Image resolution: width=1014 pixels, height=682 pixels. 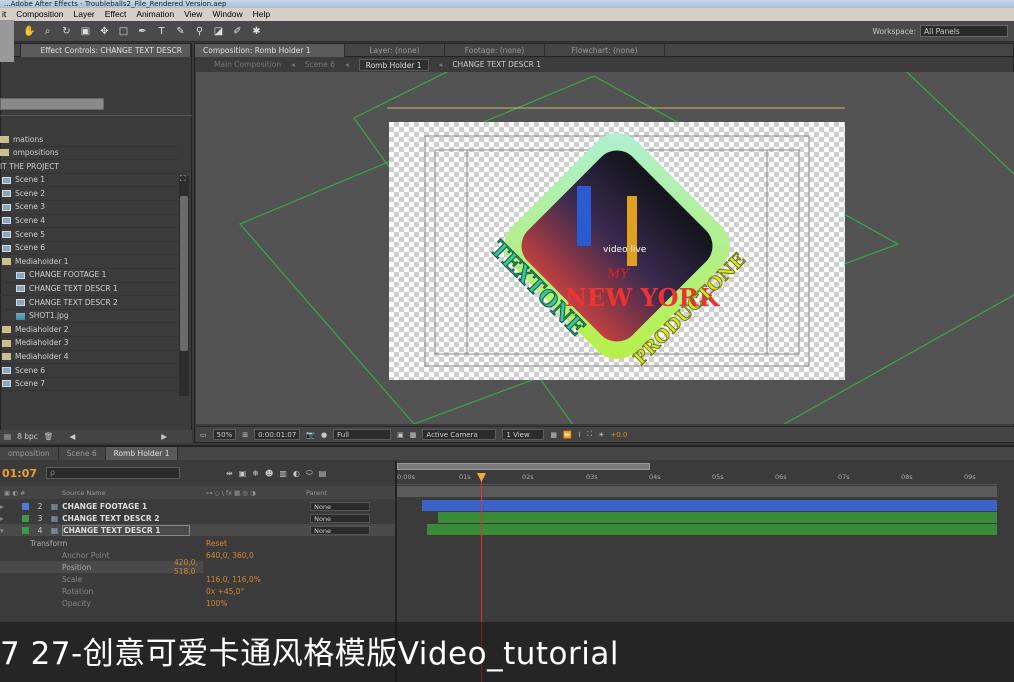 I want to click on menu-window: Window, so click(x=227, y=14).